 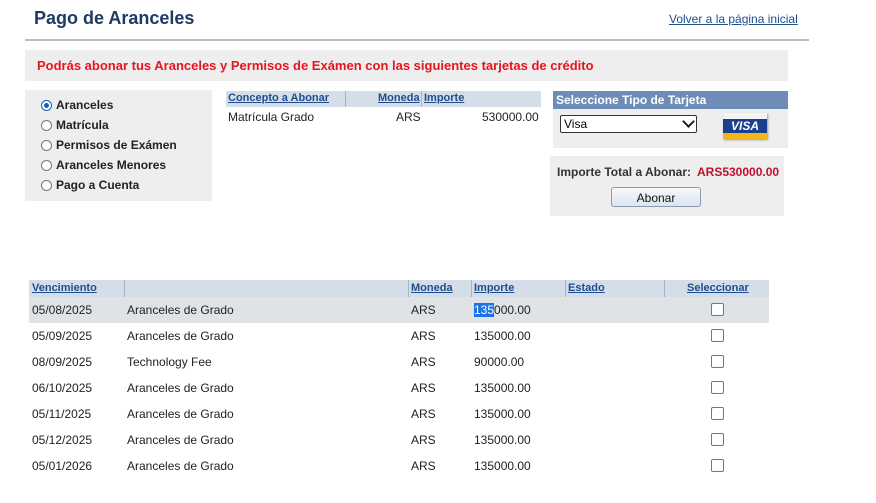 I want to click on visa-logo: VISA, so click(x=745, y=126).